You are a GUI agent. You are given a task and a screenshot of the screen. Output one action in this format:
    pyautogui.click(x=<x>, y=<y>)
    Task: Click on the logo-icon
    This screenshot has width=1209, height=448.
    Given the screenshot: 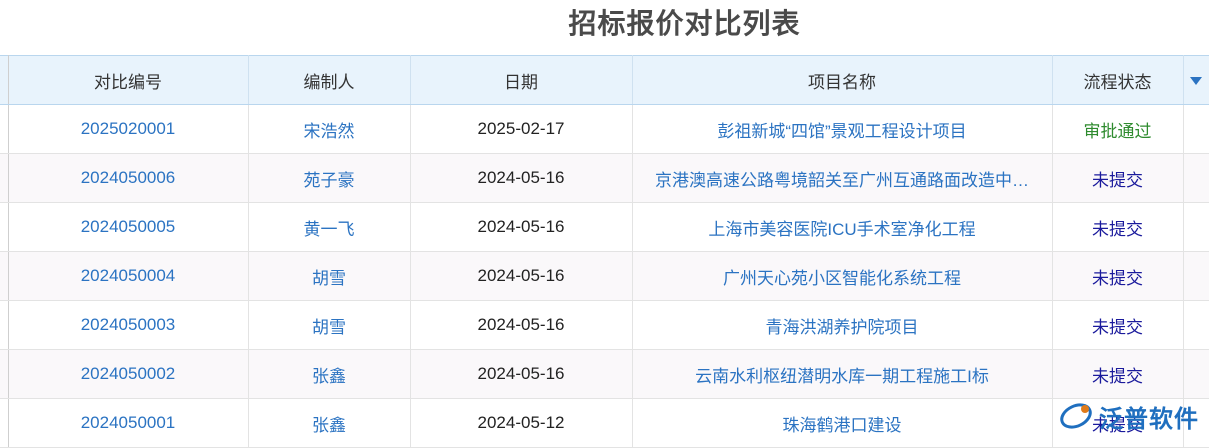 What is the action you would take?
    pyautogui.click(x=1076, y=416)
    